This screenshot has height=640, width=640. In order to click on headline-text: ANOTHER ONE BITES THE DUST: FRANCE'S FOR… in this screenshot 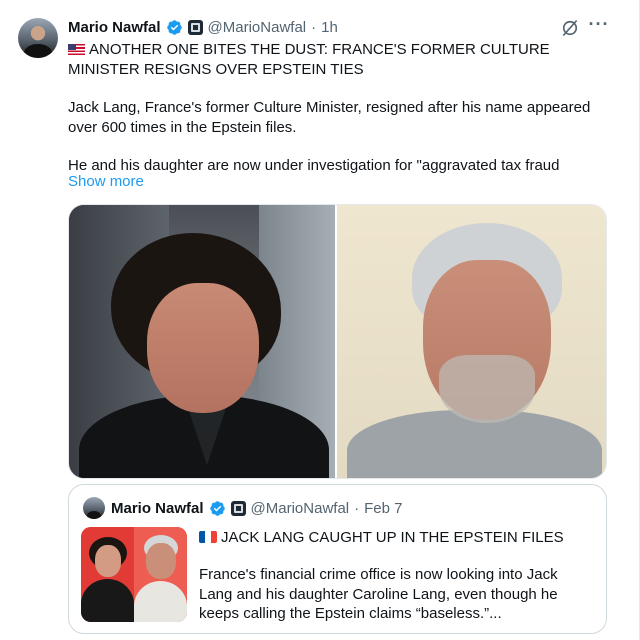, I will do `click(309, 59)`.